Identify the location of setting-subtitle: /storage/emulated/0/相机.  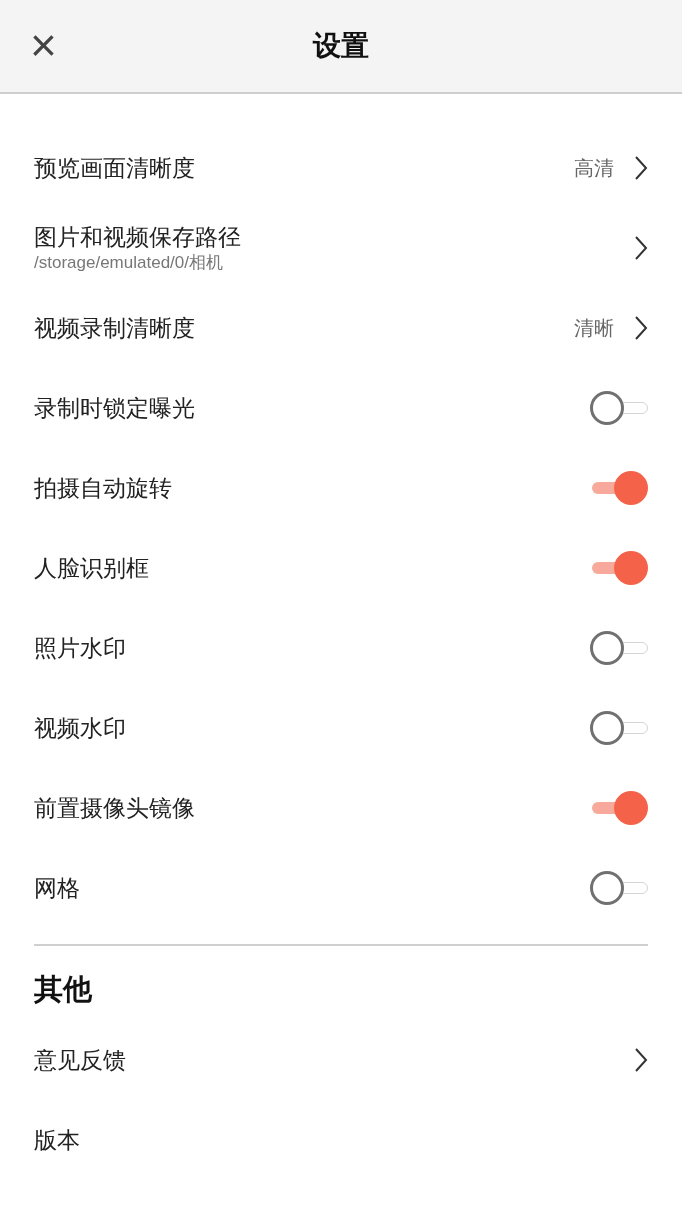
(129, 263).